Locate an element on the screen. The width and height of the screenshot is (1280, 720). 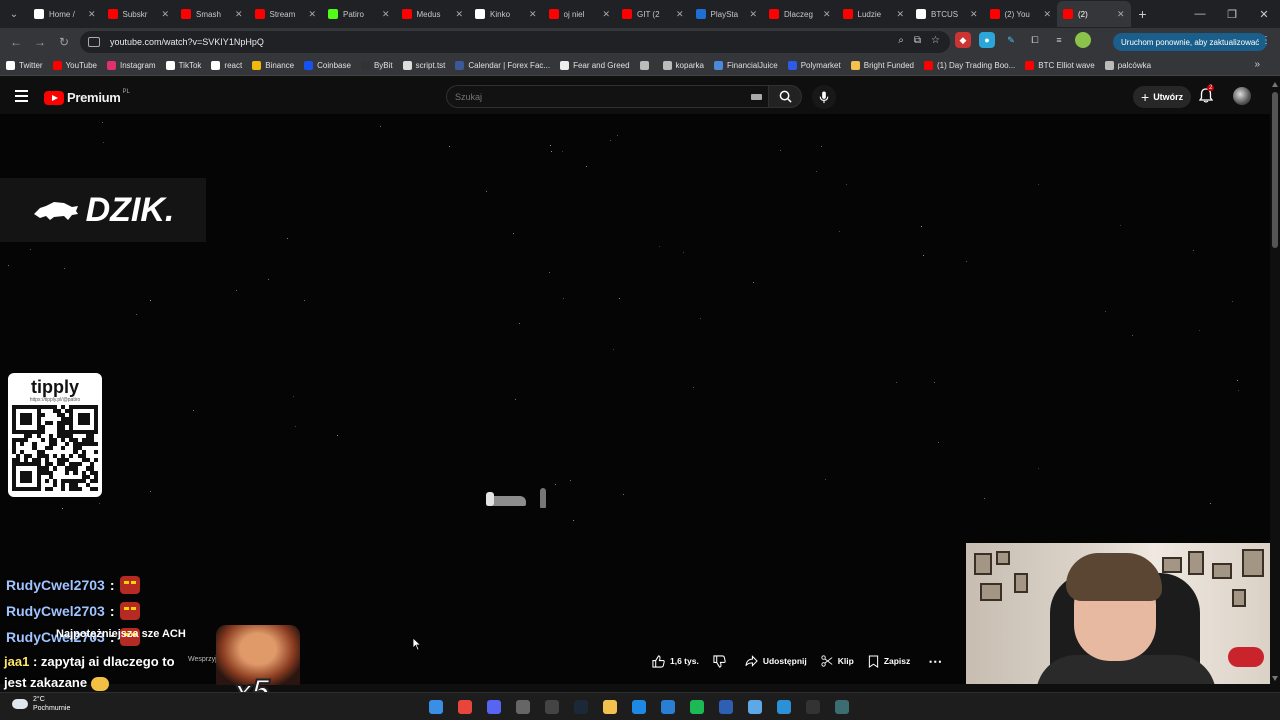
browser-tab: oj niel ✕ is located at coordinates (580, 14).